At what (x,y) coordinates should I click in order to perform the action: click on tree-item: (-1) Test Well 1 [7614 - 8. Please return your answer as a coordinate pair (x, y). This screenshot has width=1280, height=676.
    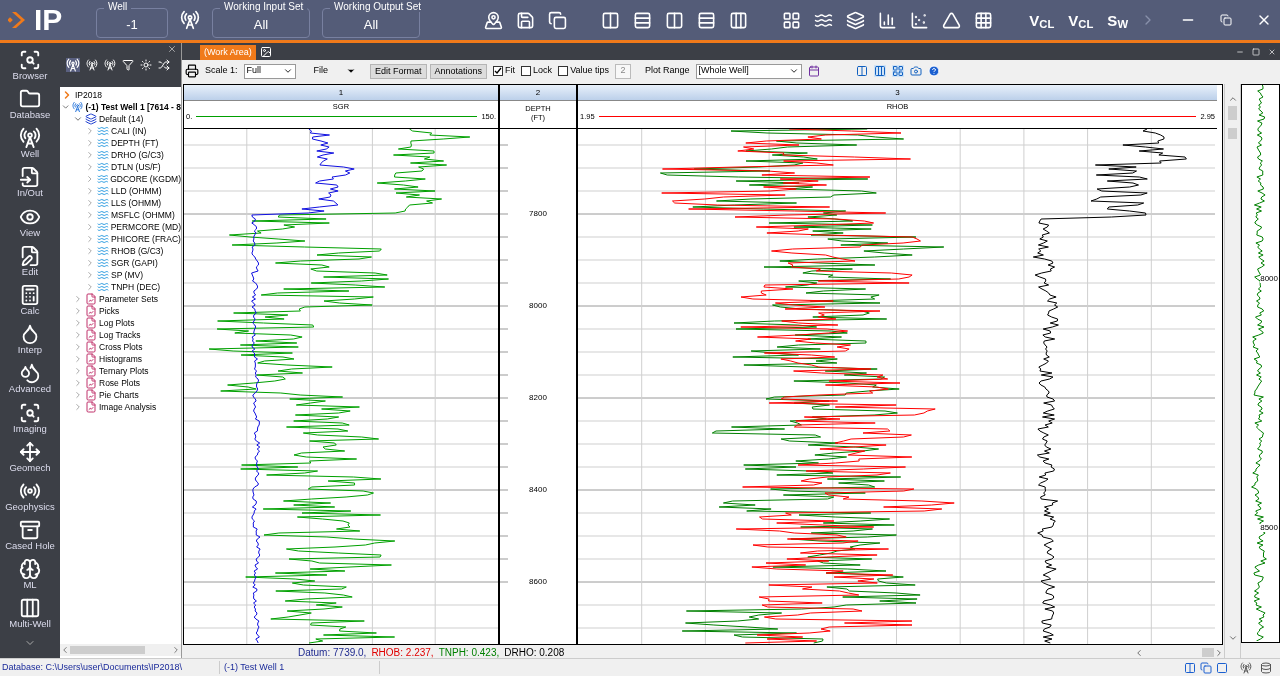
    Looking at the image, I should click on (133, 107).